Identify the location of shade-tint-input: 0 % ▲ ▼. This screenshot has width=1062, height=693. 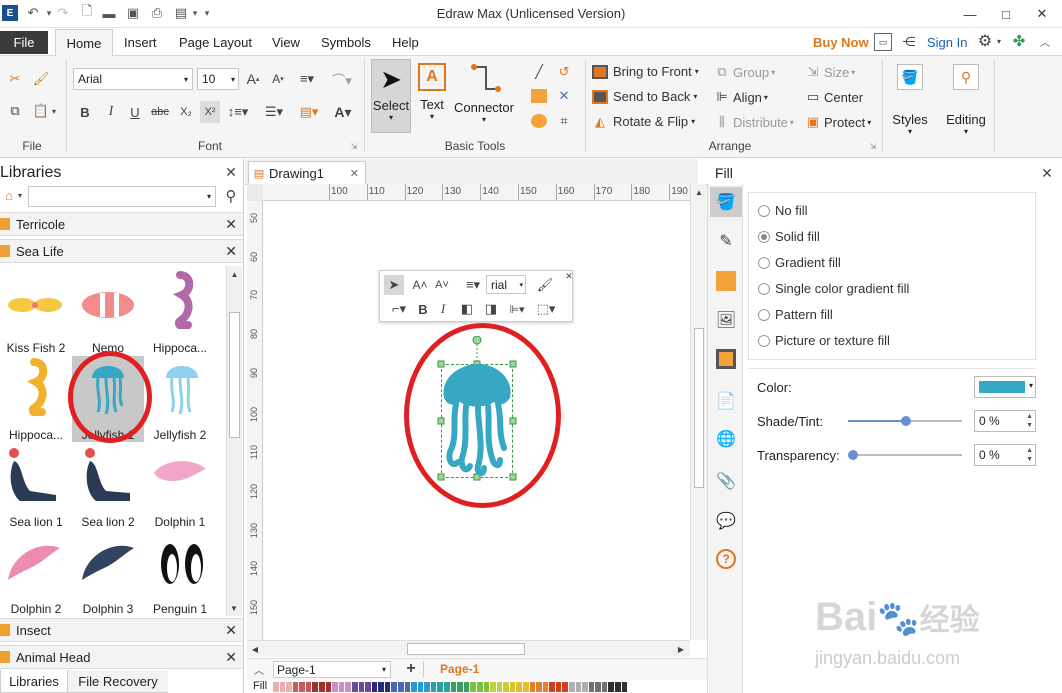
(1005, 421).